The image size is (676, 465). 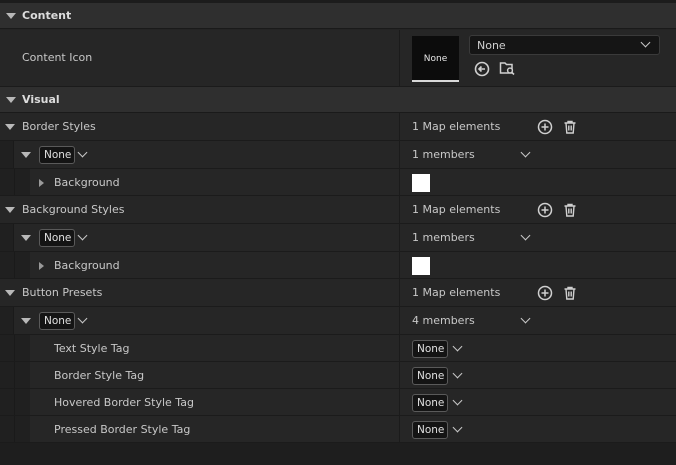 What do you see at coordinates (62, 292) in the screenshot?
I see `property-label: Button Presets` at bounding box center [62, 292].